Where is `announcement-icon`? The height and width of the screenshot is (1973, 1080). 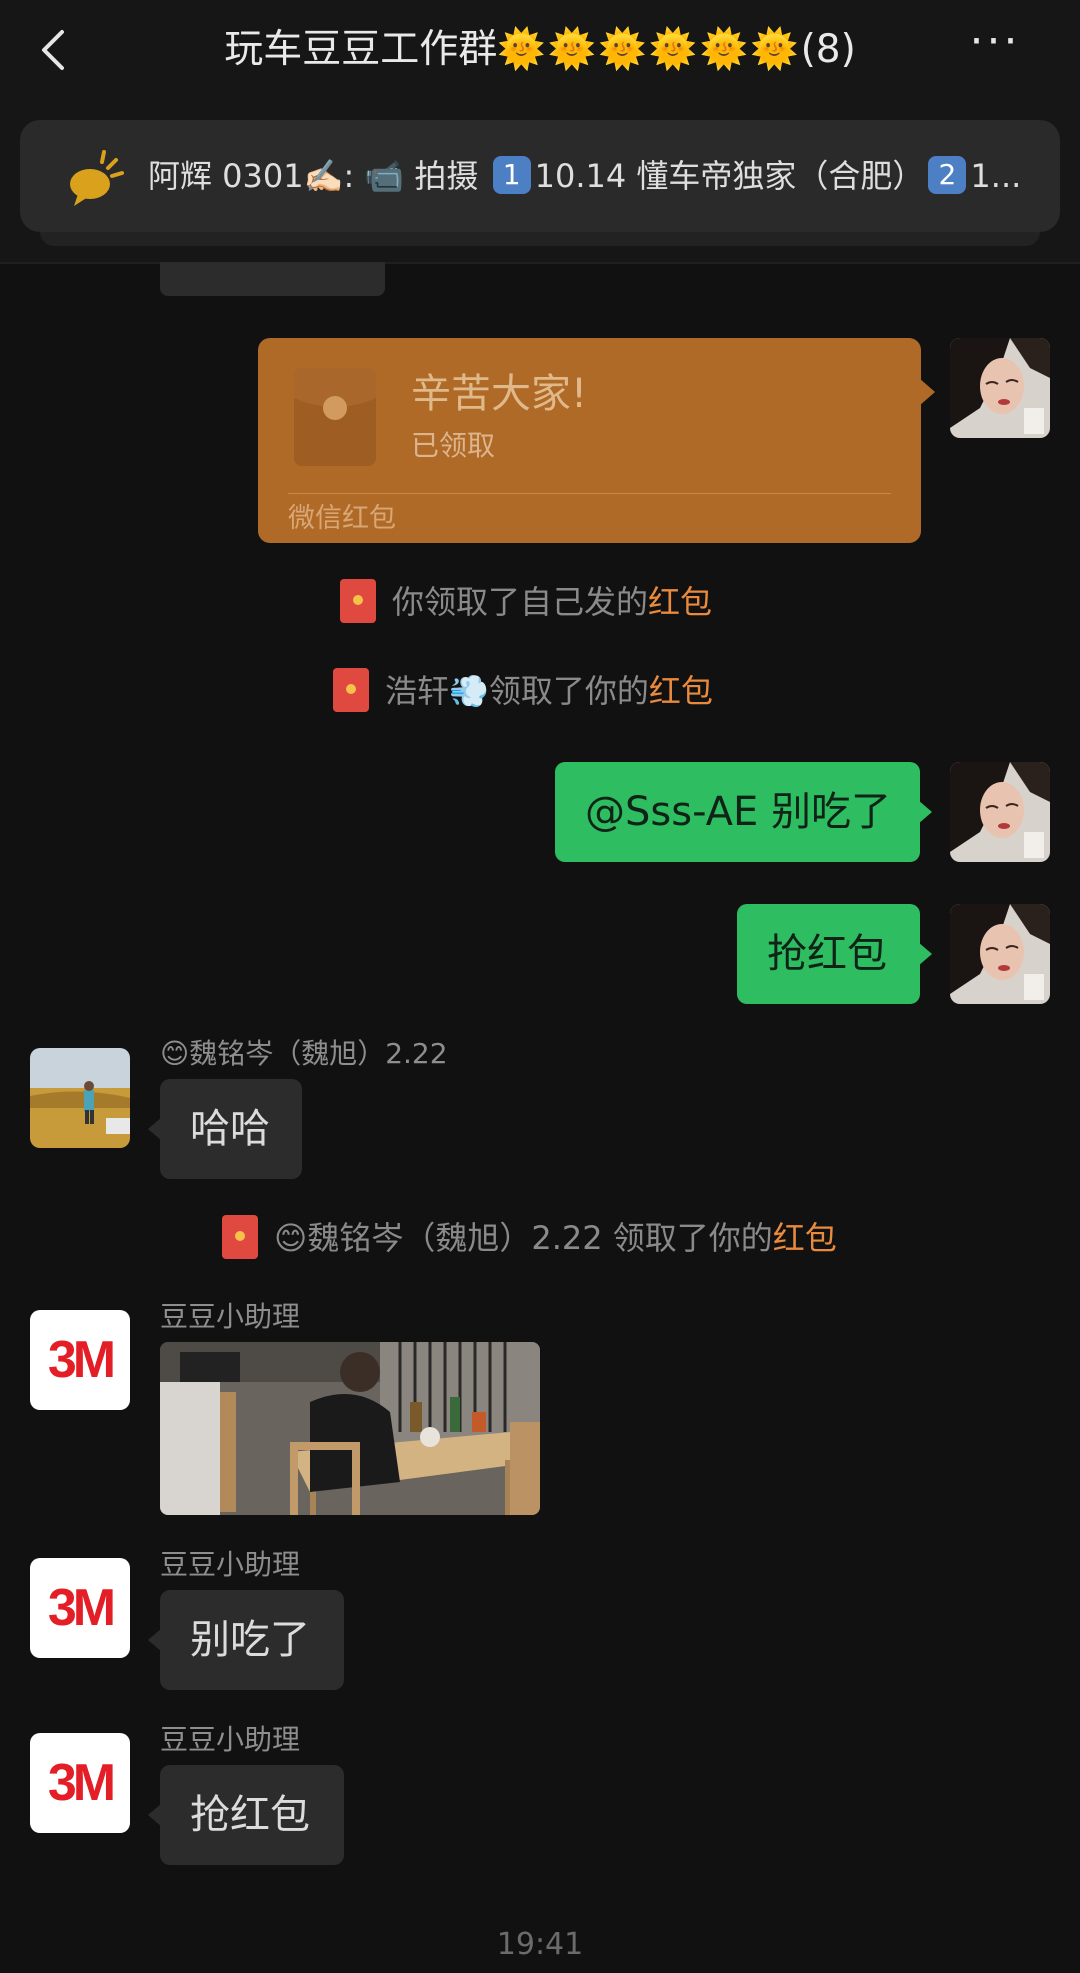 announcement-icon is located at coordinates (95, 177).